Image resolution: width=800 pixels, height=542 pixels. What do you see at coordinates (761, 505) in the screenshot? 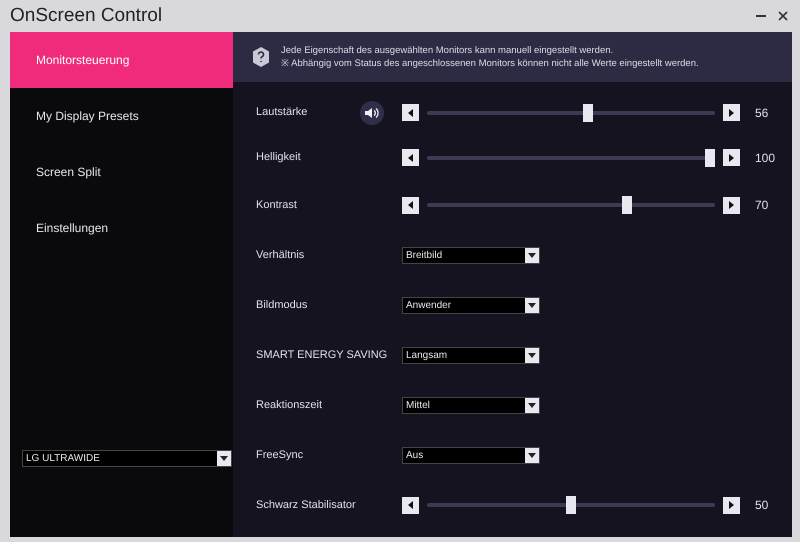
I see `slider-value: 50` at bounding box center [761, 505].